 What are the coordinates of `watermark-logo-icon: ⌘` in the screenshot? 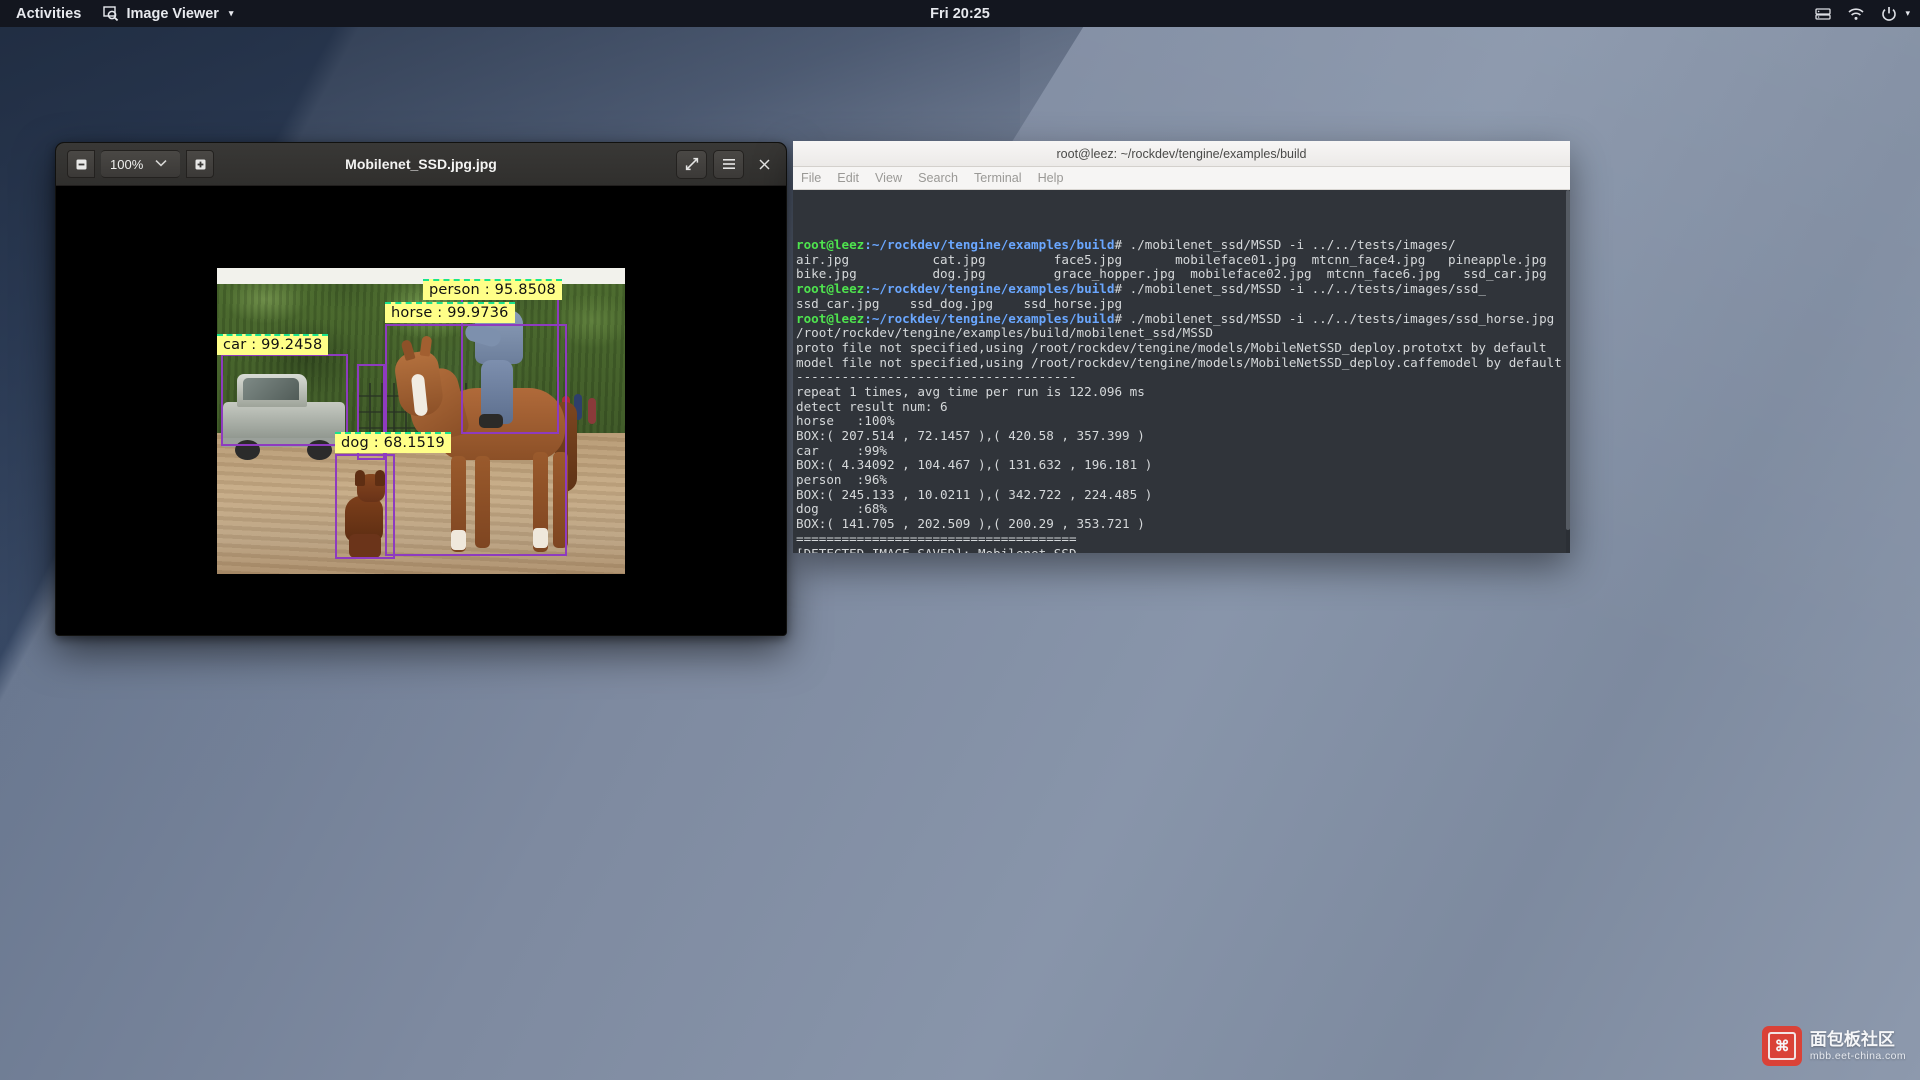 It's located at (1781, 1046).